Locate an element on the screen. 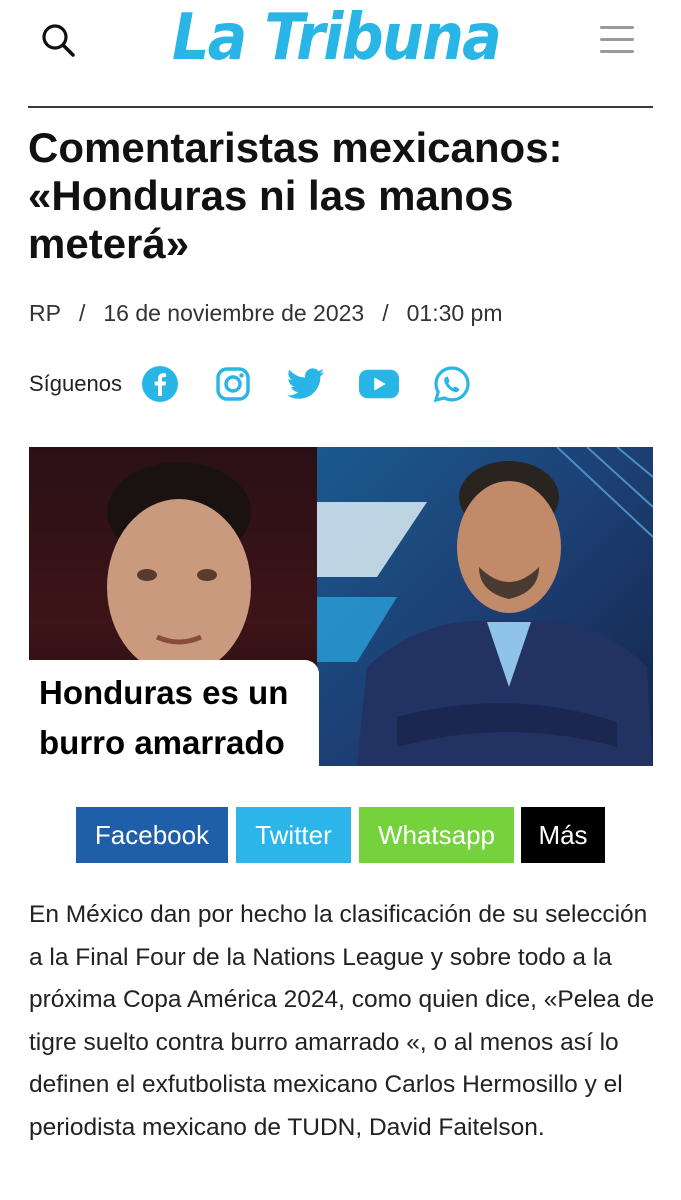 The height and width of the screenshot is (1200, 681). article-date: 16 de noviembre de 2023 is located at coordinates (234, 313).